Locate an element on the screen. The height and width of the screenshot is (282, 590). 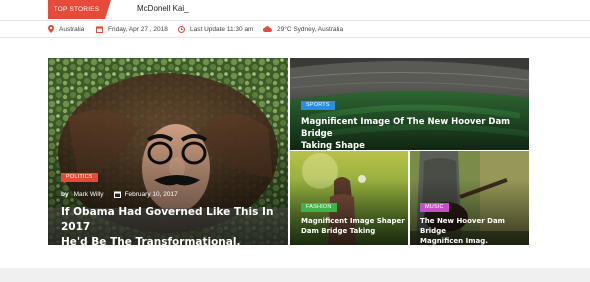
author-name: Mark Willy is located at coordinates (89, 194).